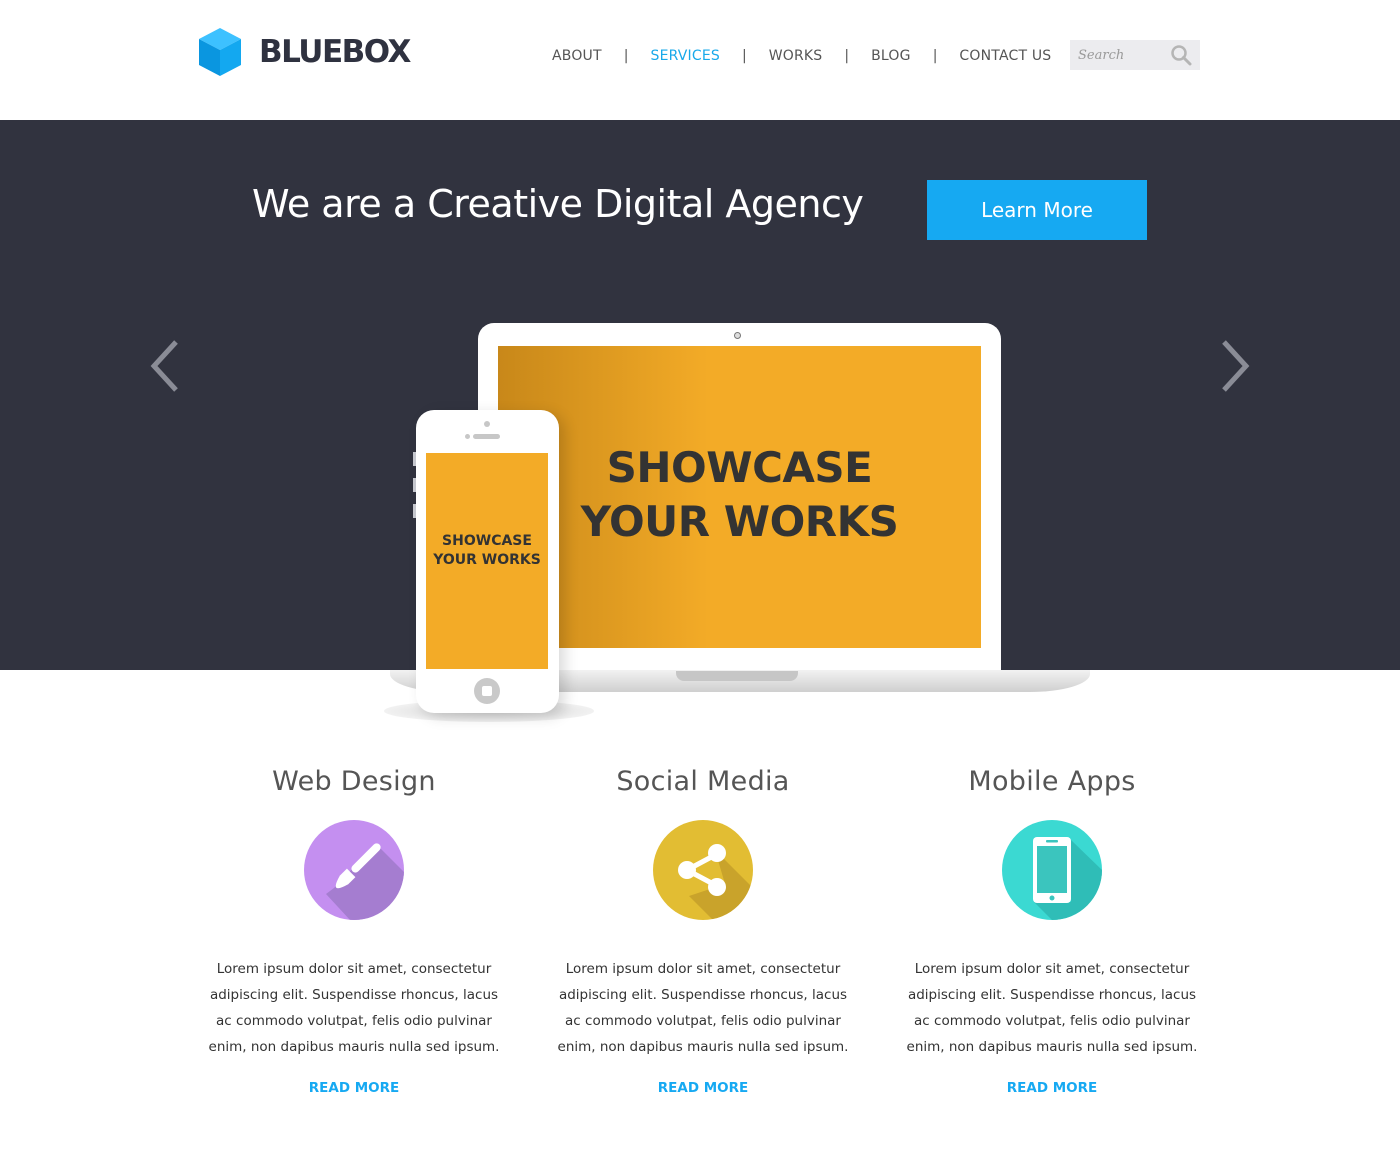 This screenshot has width=1400, height=1160. Describe the element at coordinates (354, 781) in the screenshot. I see `service-title: Web Design` at that location.